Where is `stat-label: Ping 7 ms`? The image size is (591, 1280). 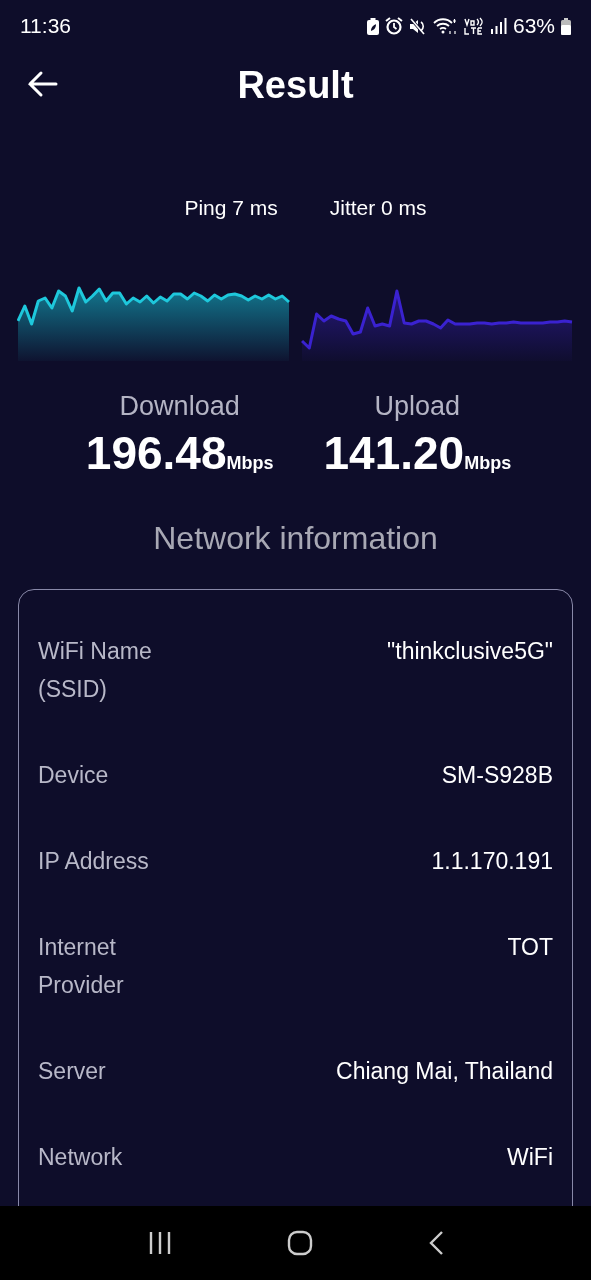 stat-label: Ping 7 ms is located at coordinates (231, 208).